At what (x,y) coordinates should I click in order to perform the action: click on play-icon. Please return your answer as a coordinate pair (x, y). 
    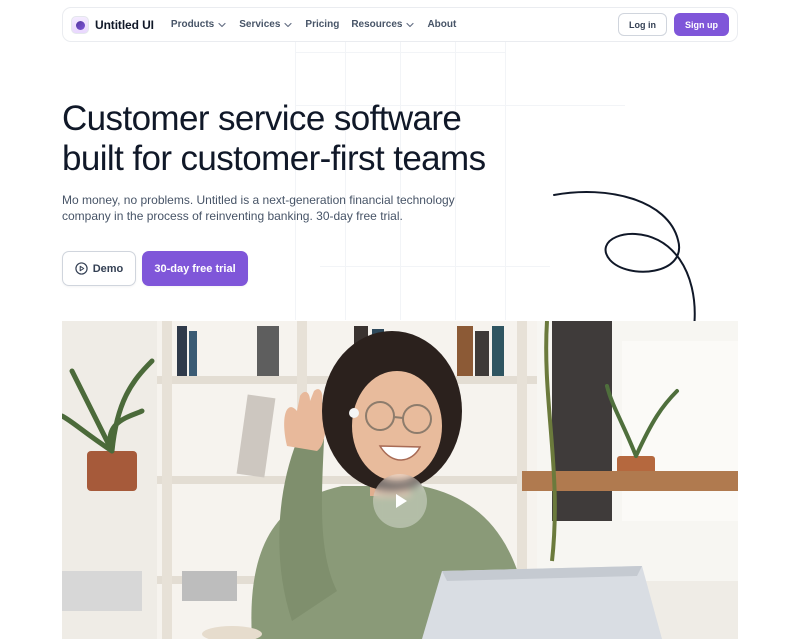
    Looking at the image, I should click on (401, 501).